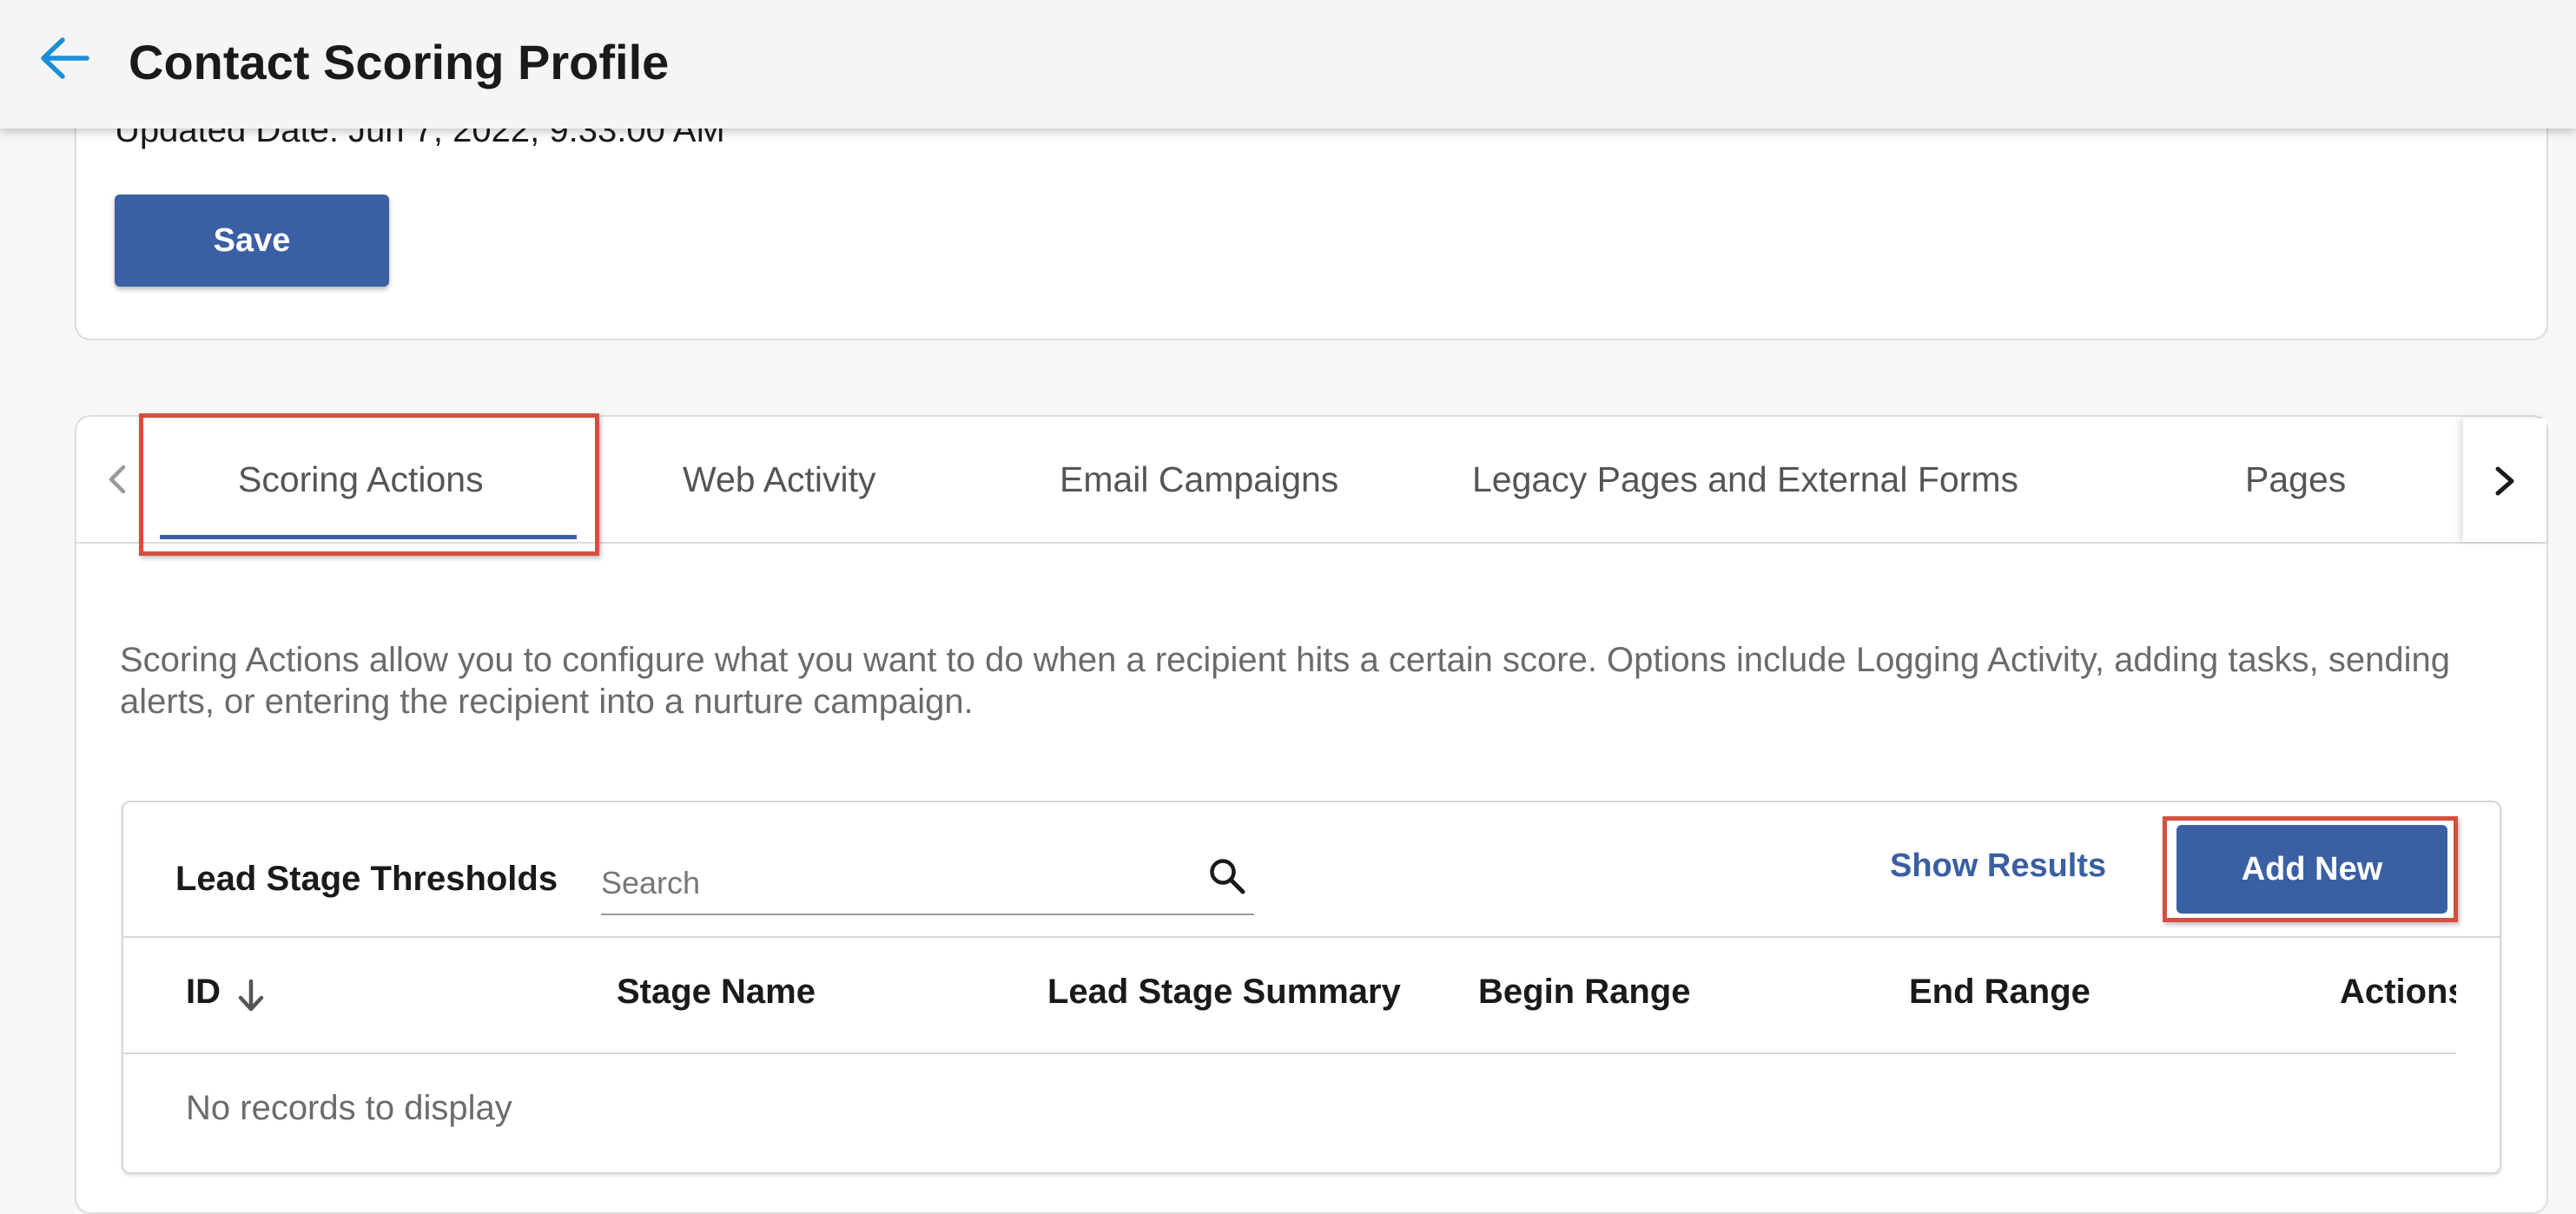 The height and width of the screenshot is (1214, 2576). Describe the element at coordinates (1288, 64) in the screenshot. I see `app-header: Contact Scoring Profile` at that location.